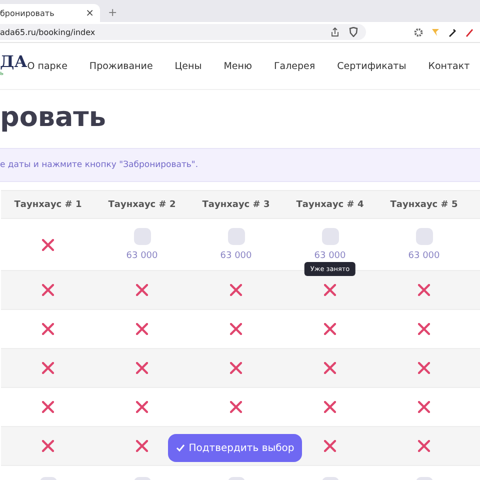 Image resolution: width=480 pixels, height=480 pixels. Describe the element at coordinates (371, 66) in the screenshot. I see `nav-link: Сертификаты` at that location.